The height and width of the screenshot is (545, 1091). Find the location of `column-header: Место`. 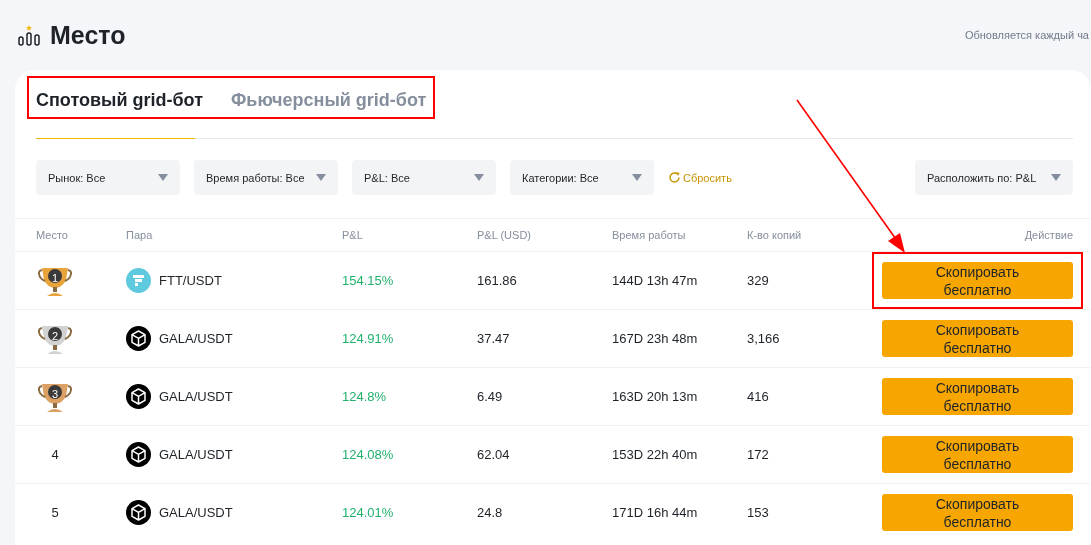

column-header: Место is located at coordinates (52, 235).